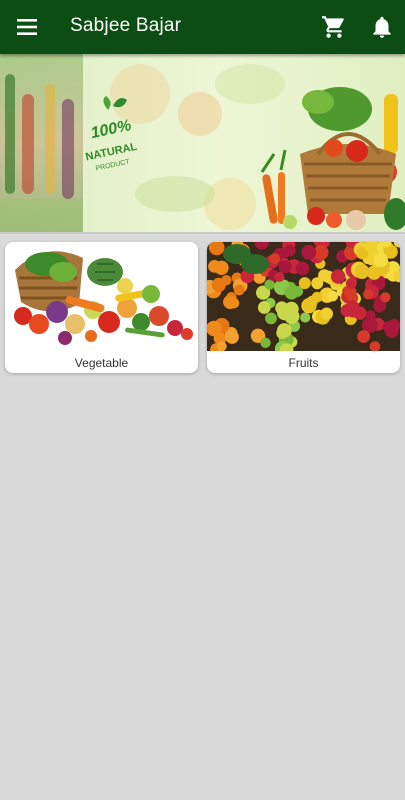 The width and height of the screenshot is (405, 800). What do you see at coordinates (101, 296) in the screenshot?
I see `vegetable-basket-image` at bounding box center [101, 296].